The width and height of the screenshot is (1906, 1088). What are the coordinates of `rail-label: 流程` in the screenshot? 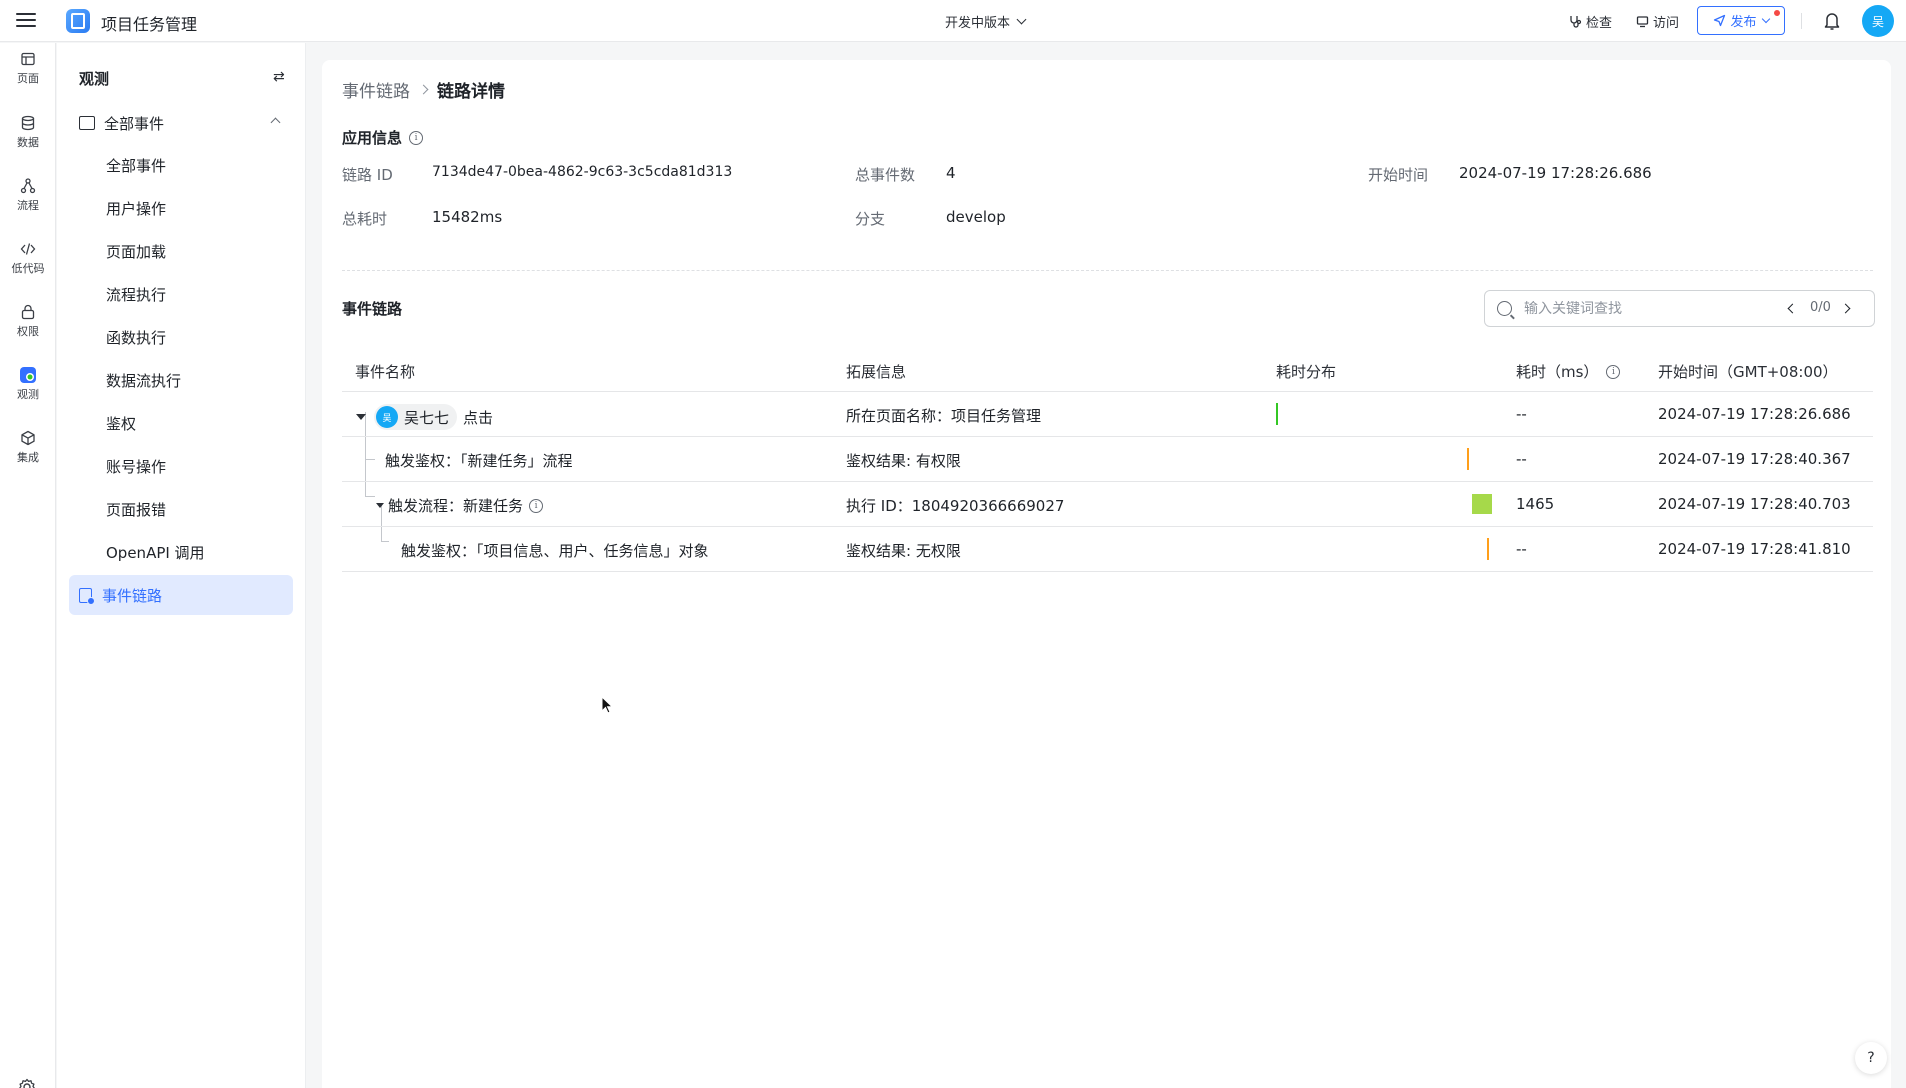 It's located at (28, 205).